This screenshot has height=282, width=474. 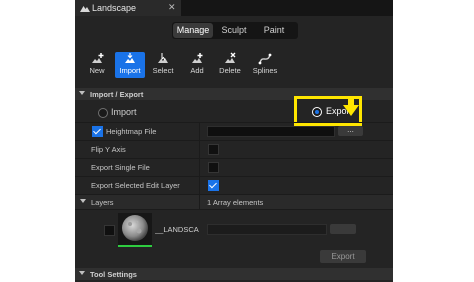 I want to click on flip-y-checkbox, so click(x=213, y=149).